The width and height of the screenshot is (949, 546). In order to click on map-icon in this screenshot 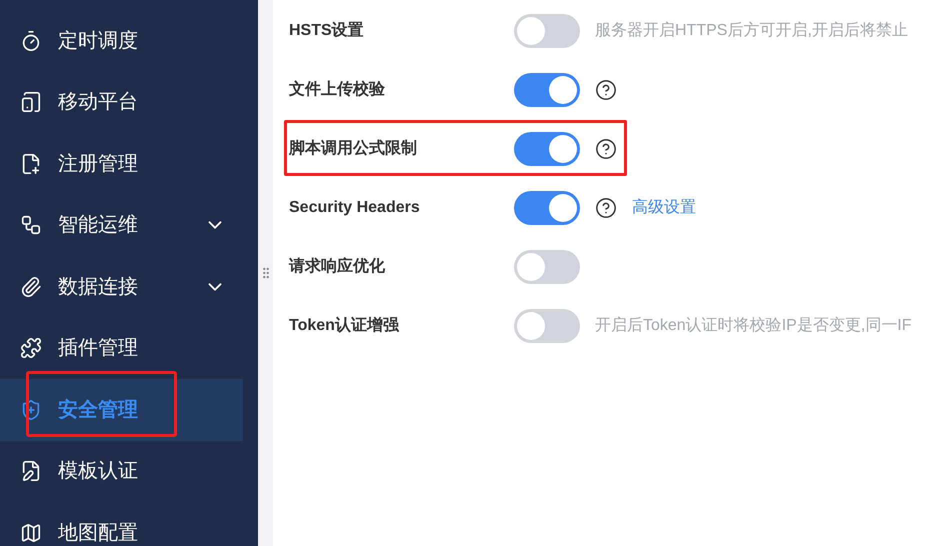, I will do `click(31, 533)`.